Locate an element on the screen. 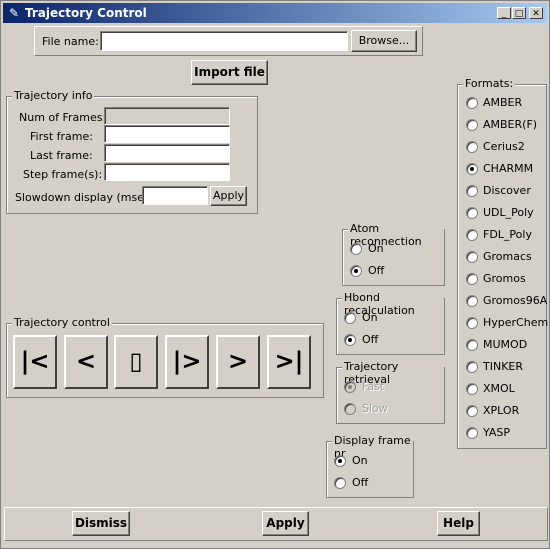 Image resolution: width=550 pixels, height=549 pixels. trajectory-info-title: Trajectory info is located at coordinates (53, 95).